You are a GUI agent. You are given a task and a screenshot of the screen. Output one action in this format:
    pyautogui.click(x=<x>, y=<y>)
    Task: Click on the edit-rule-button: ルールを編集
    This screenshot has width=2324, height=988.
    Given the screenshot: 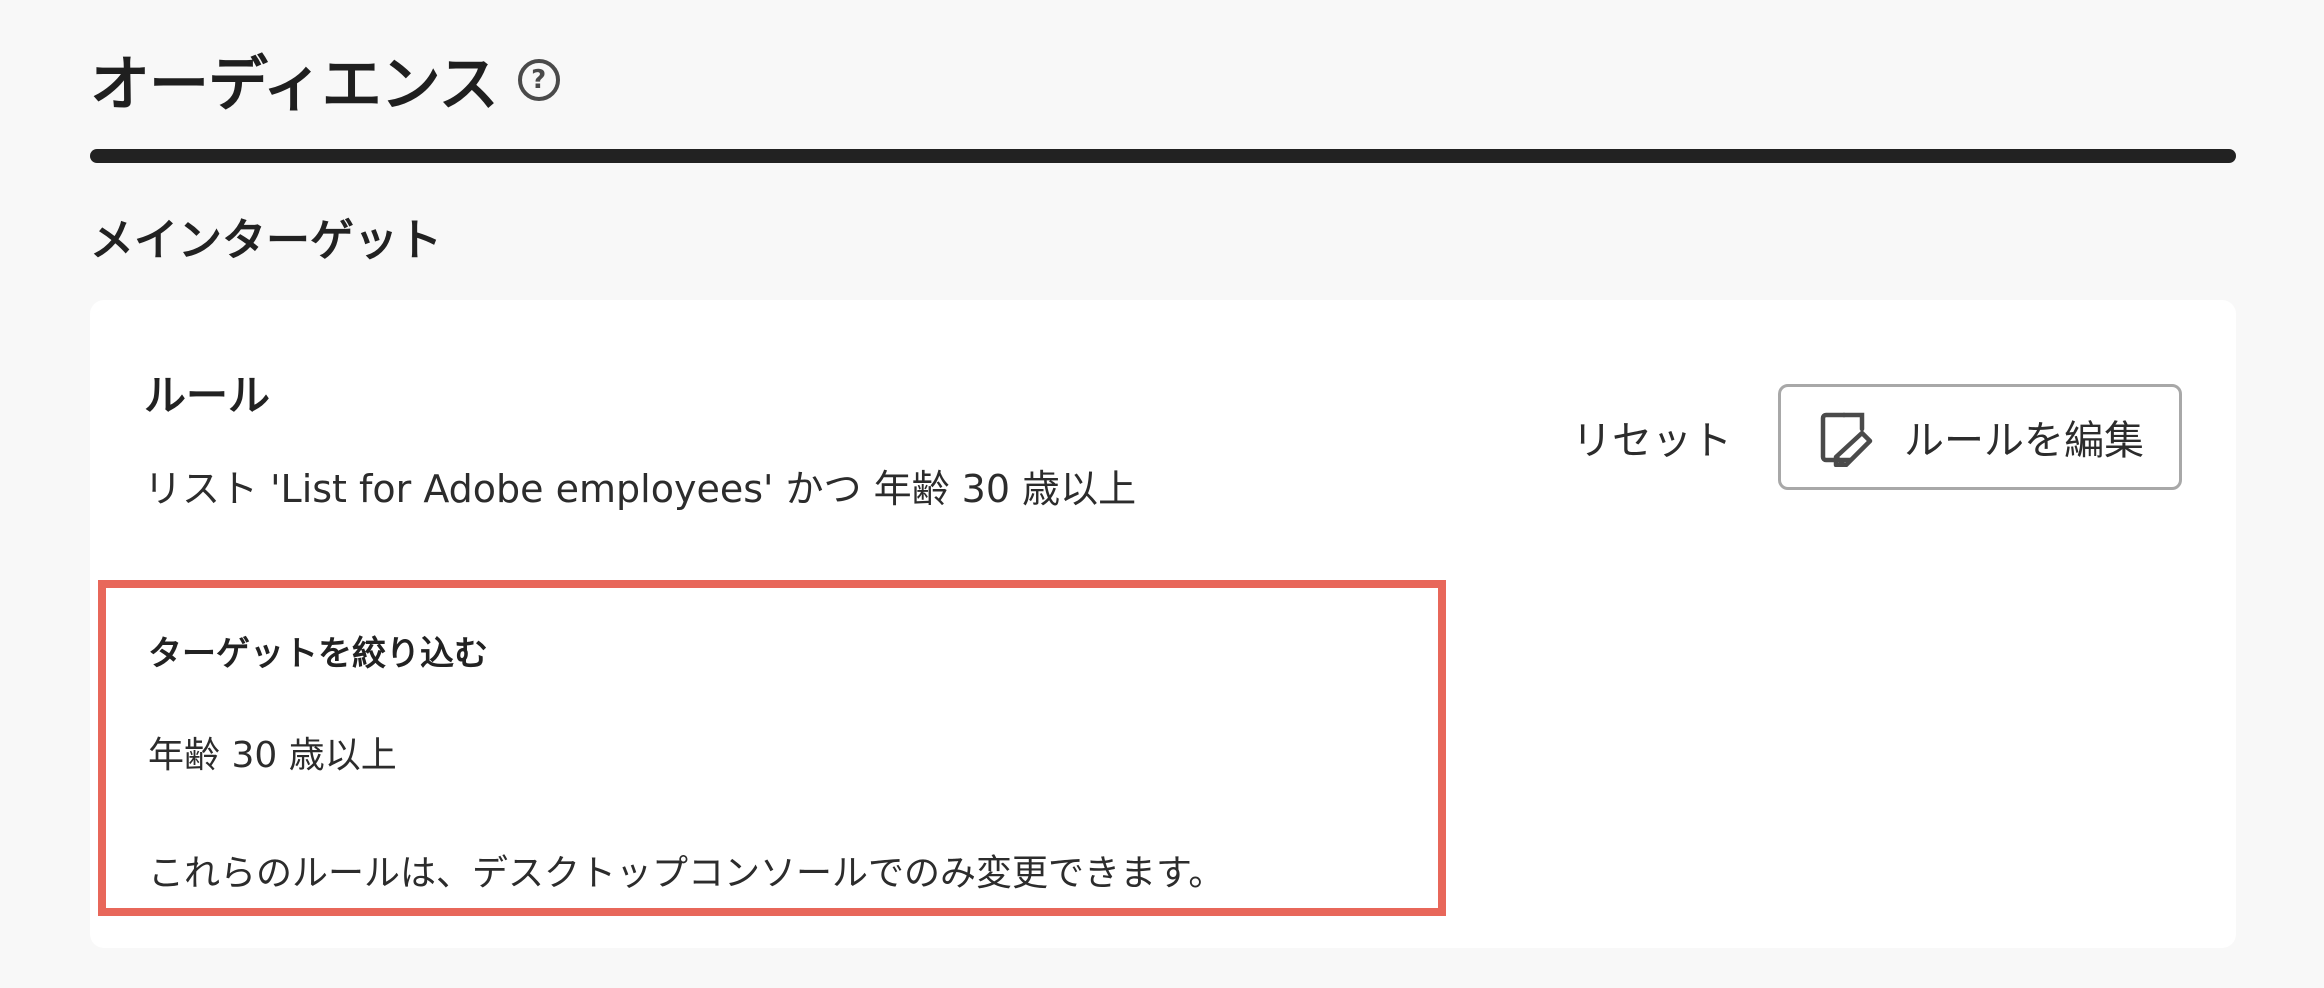 What is the action you would take?
    pyautogui.click(x=1980, y=437)
    